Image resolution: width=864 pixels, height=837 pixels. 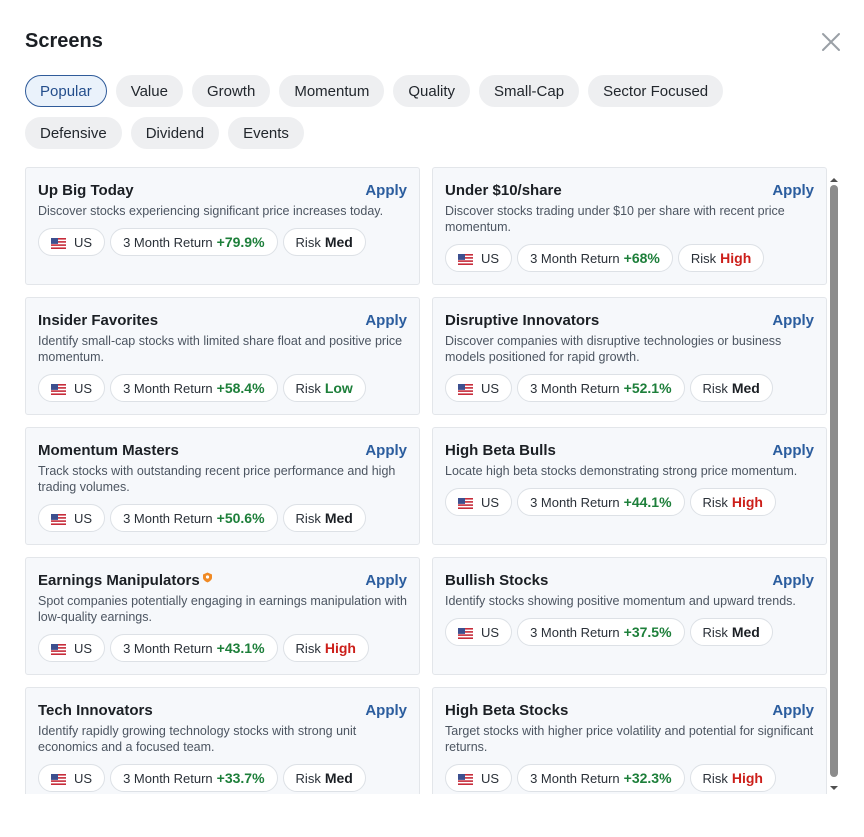 What do you see at coordinates (834, 177) in the screenshot?
I see `scroll-up-arrow-icon` at bounding box center [834, 177].